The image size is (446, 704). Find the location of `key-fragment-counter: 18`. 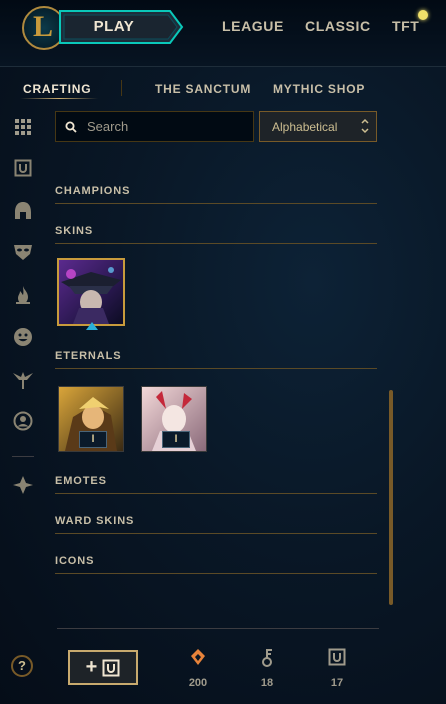

key-fragment-counter: 18 is located at coordinates (267, 668).